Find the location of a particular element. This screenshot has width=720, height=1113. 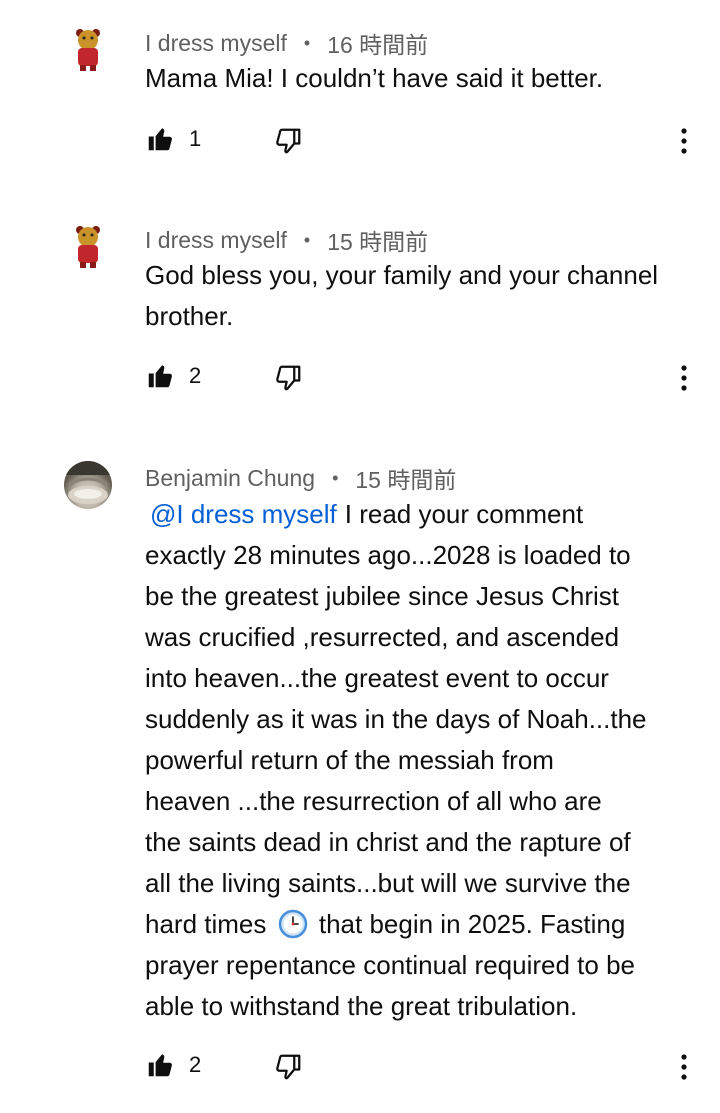

comment-meta: I dress myself • 16 時間前 is located at coordinates (286, 43).